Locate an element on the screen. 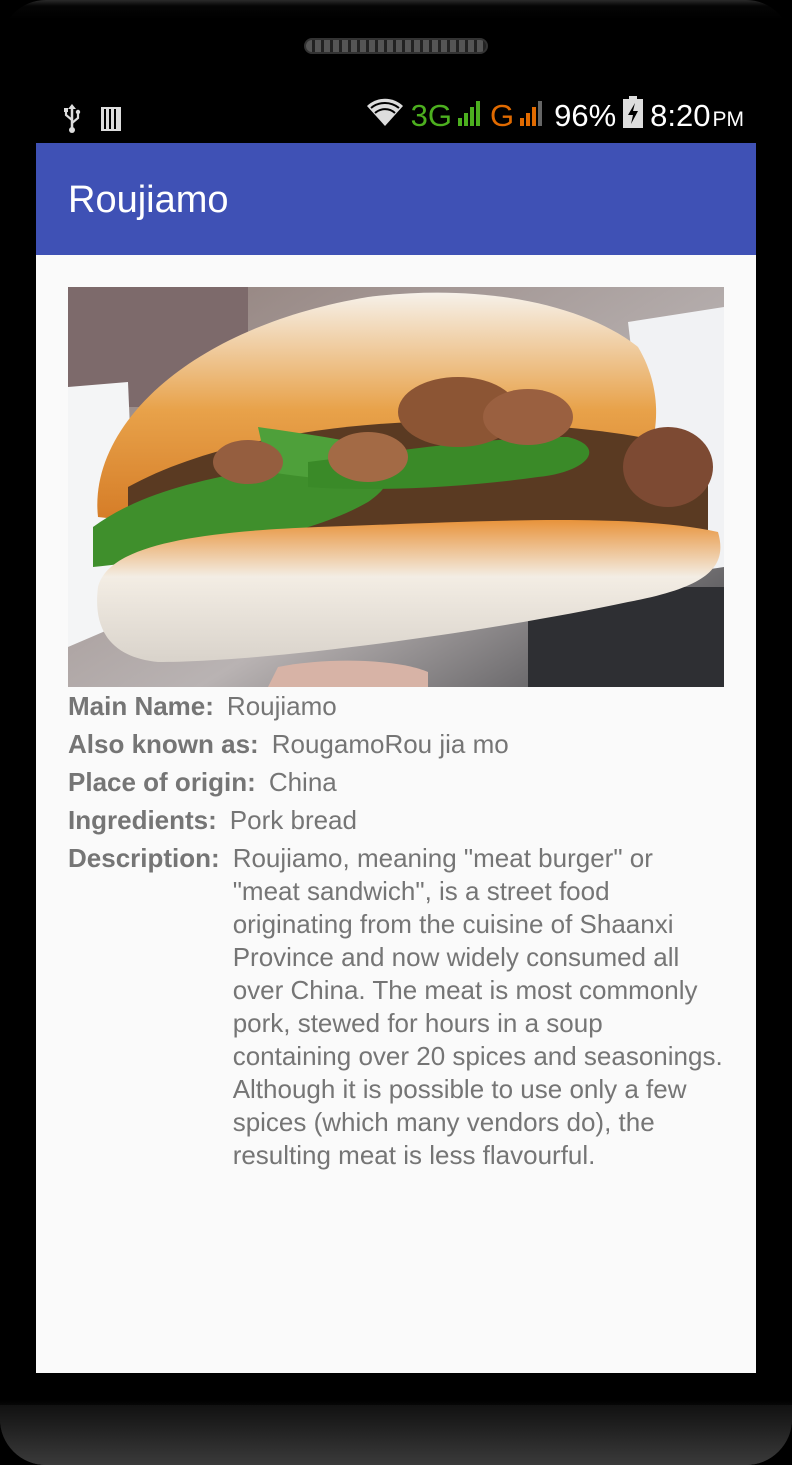 The height and width of the screenshot is (1465, 792). aka-value: RougamoRou jia mo is located at coordinates (390, 744).